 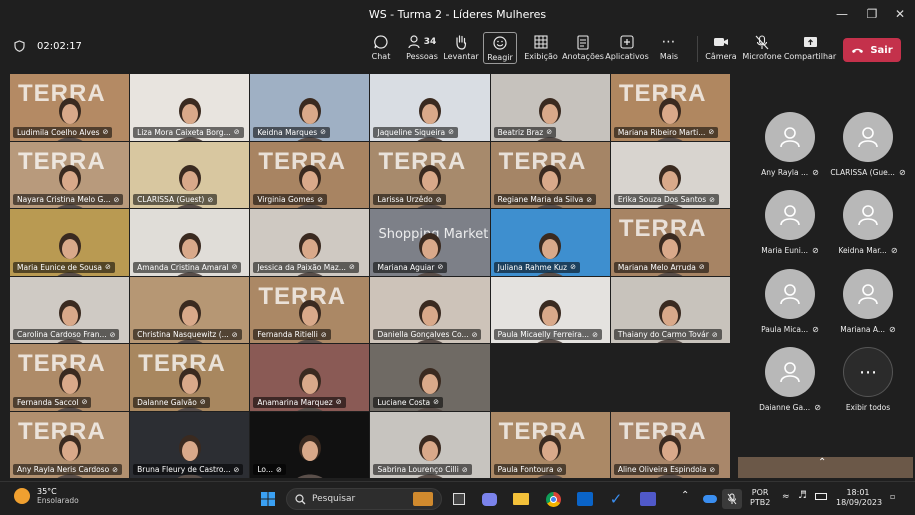 I want to click on search-placeholder: Pesquisar, so click(x=334, y=499).